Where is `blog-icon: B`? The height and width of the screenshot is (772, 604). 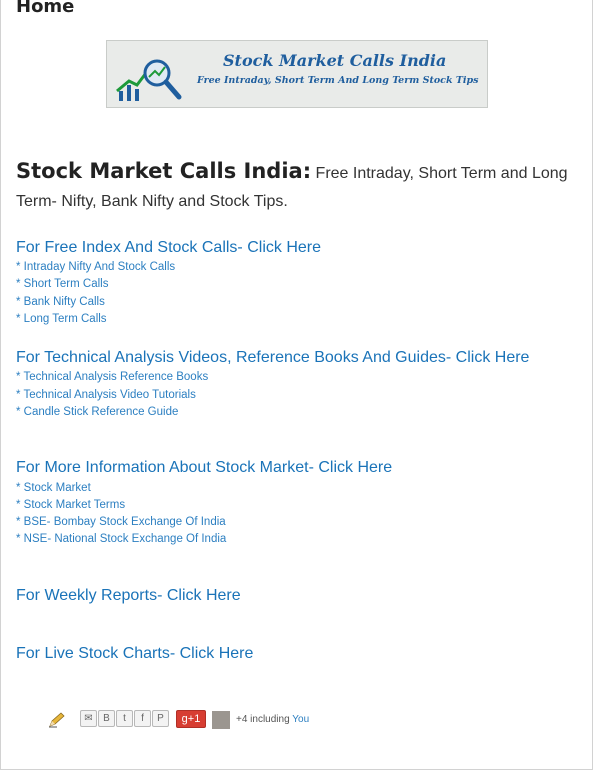 blog-icon: B is located at coordinates (106, 718).